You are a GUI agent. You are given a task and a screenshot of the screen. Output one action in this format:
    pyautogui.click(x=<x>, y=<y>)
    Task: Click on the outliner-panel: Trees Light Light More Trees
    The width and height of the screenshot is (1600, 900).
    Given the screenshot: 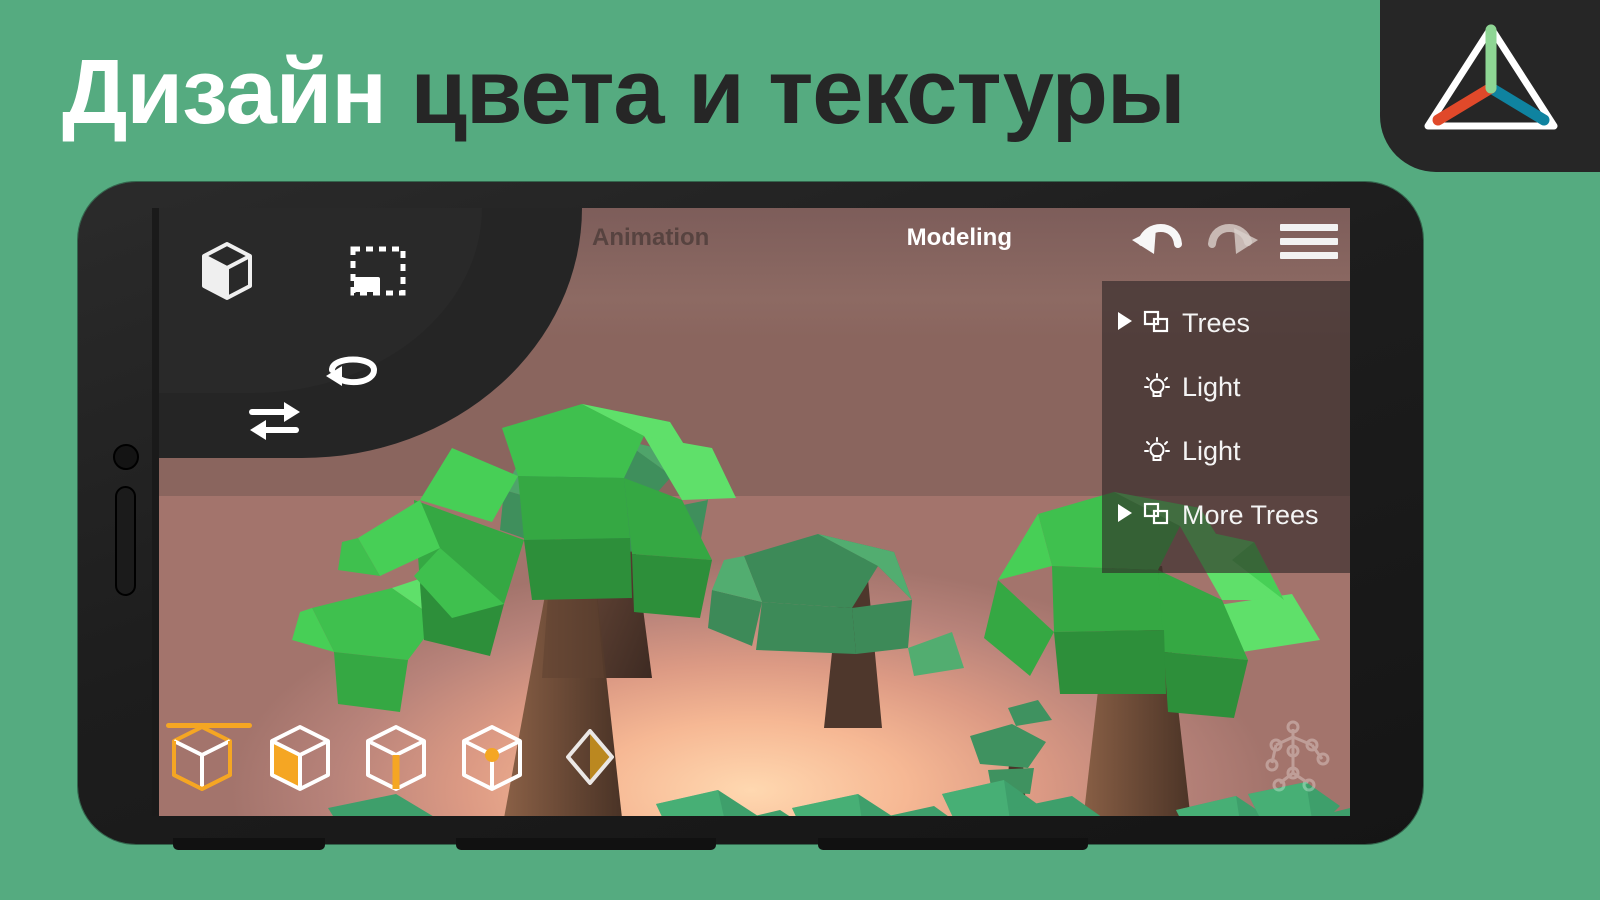 What is the action you would take?
    pyautogui.click(x=1226, y=427)
    